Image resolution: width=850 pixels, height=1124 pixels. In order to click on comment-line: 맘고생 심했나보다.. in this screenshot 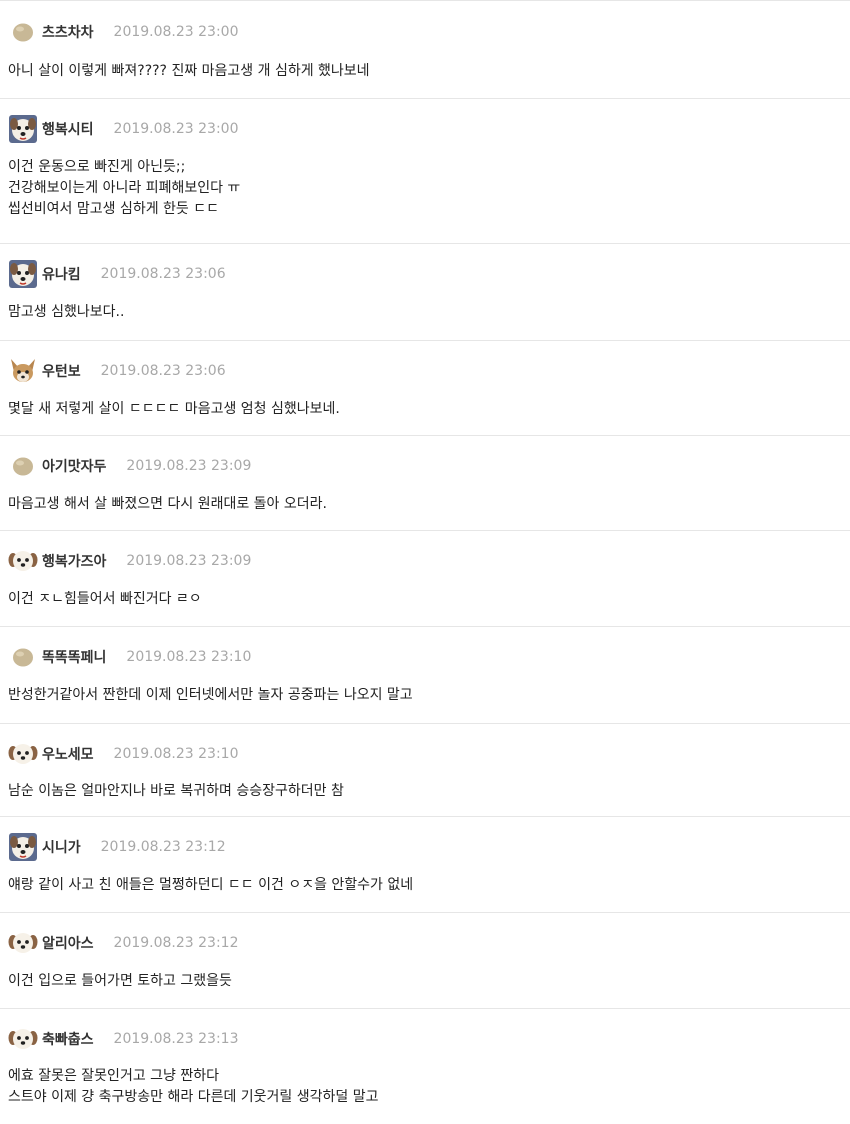, I will do `click(66, 312)`.